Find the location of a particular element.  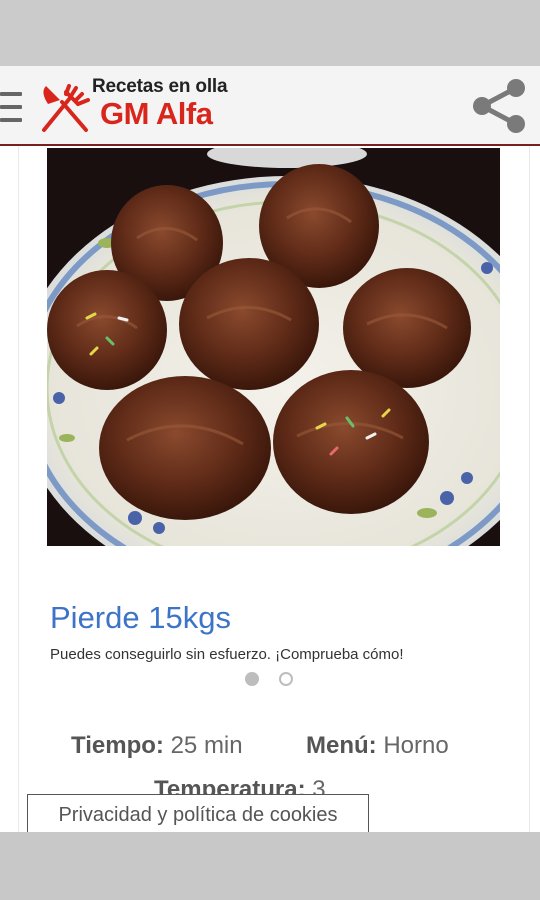

app-logo: Recetas en olla GM Alfa is located at coordinates (156, 107).